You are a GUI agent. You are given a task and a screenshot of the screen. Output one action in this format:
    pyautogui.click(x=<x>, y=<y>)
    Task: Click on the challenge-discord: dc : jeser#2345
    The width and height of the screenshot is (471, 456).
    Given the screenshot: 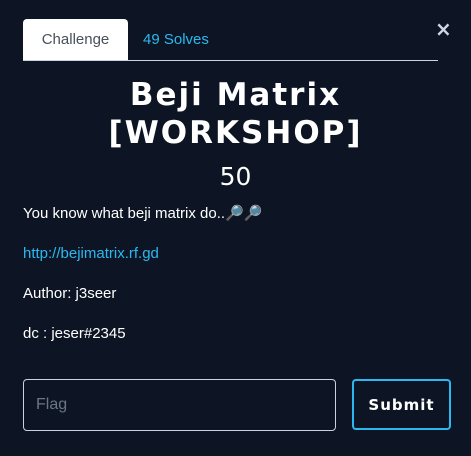 What is the action you would take?
    pyautogui.click(x=74, y=333)
    